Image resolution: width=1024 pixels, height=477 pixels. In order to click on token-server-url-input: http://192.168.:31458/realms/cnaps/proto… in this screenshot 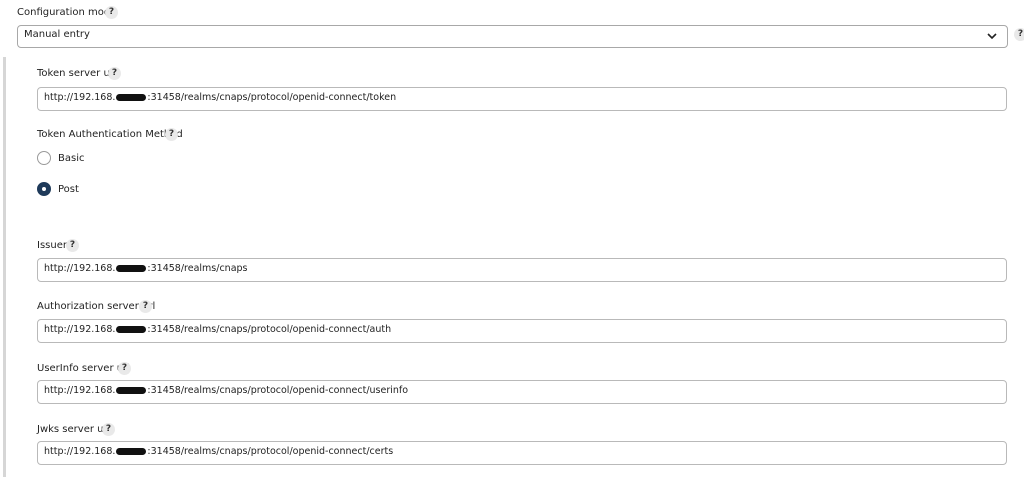, I will do `click(522, 99)`.